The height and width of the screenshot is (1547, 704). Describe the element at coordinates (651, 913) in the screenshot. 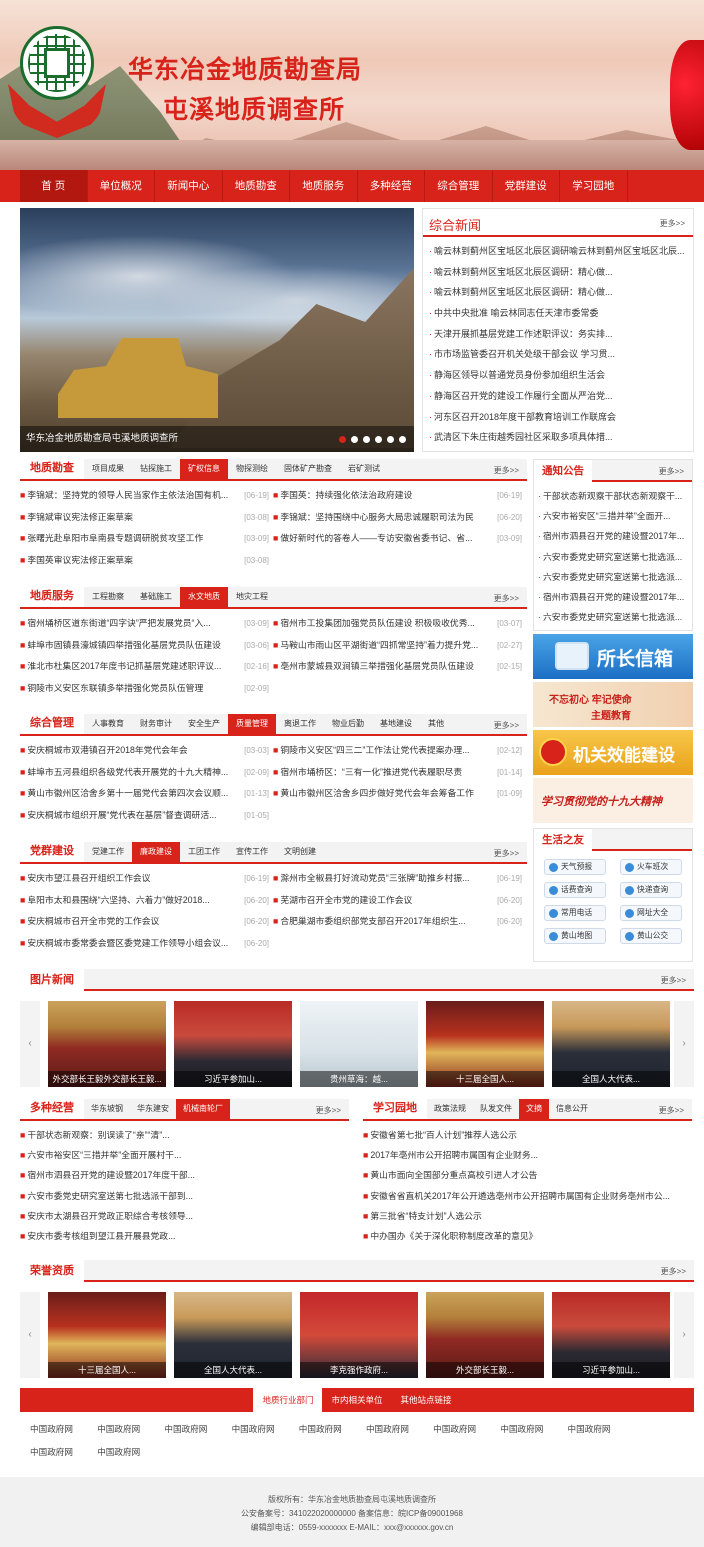

I see `url-directory-link: 网址大全` at that location.